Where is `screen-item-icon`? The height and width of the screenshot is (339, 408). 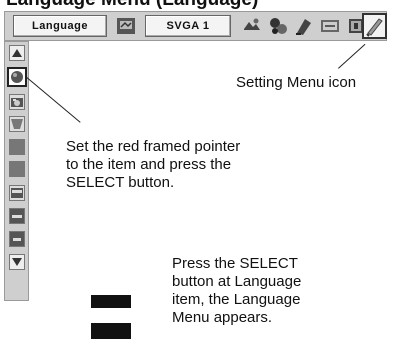
screen-item-icon is located at coordinates (17, 193).